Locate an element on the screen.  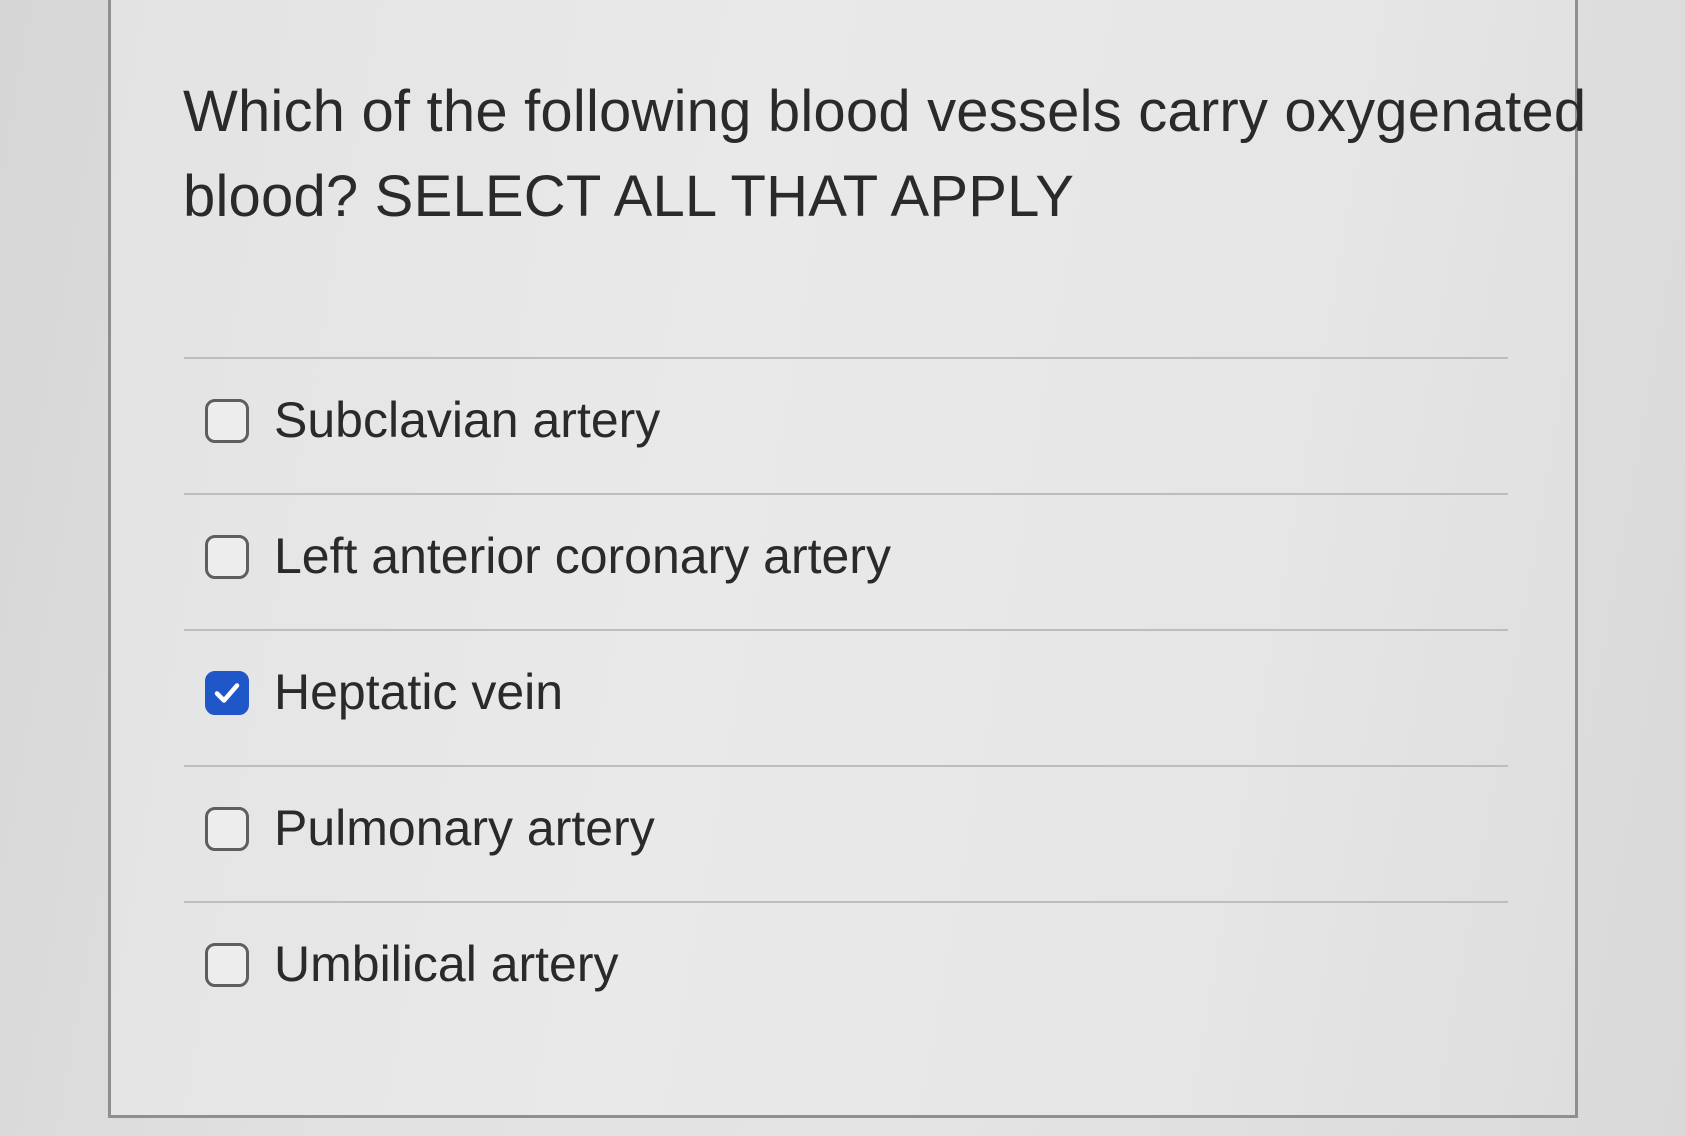
option-label: Subclavian artery is located at coordinates (467, 420).